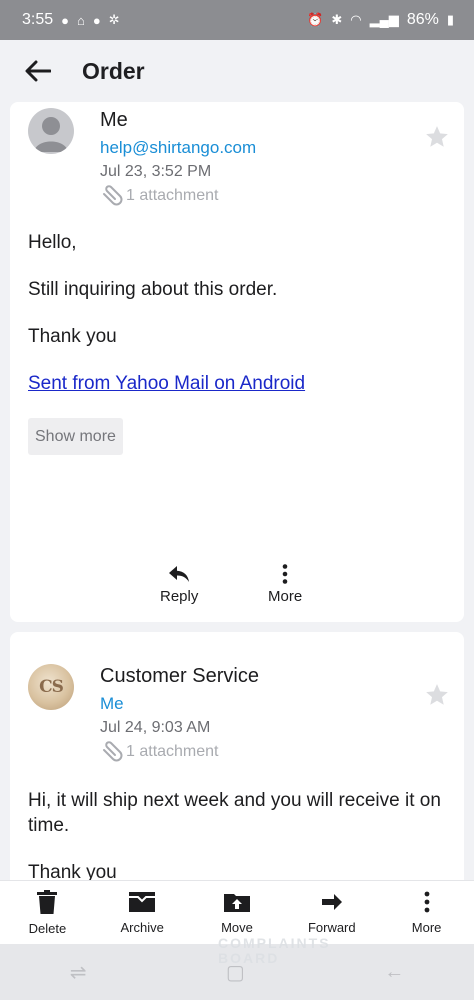  What do you see at coordinates (153, 289) in the screenshot?
I see `body-paragraph: Still inquiring about this order.` at bounding box center [153, 289].